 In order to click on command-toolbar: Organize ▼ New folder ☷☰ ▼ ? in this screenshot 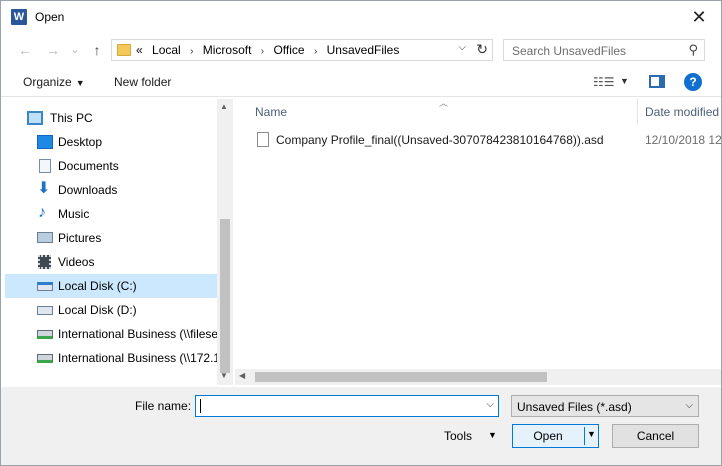, I will do `click(361, 82)`.